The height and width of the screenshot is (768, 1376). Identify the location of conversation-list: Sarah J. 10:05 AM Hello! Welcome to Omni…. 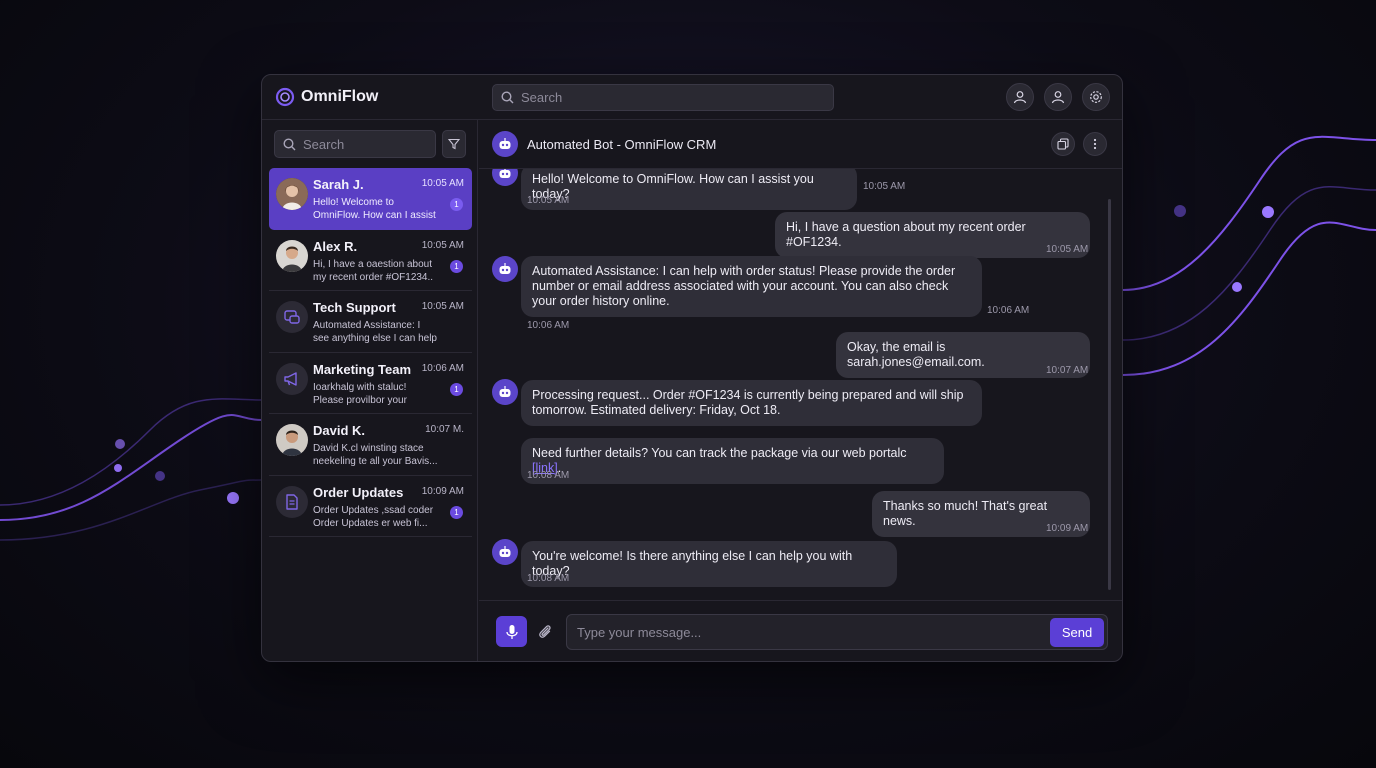
(370, 352).